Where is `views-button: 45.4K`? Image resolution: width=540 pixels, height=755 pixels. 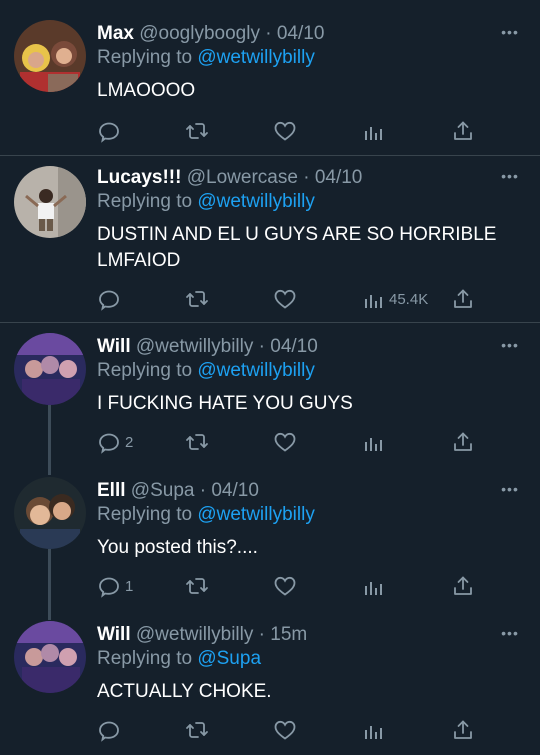 views-button: 45.4K is located at coordinates (394, 299).